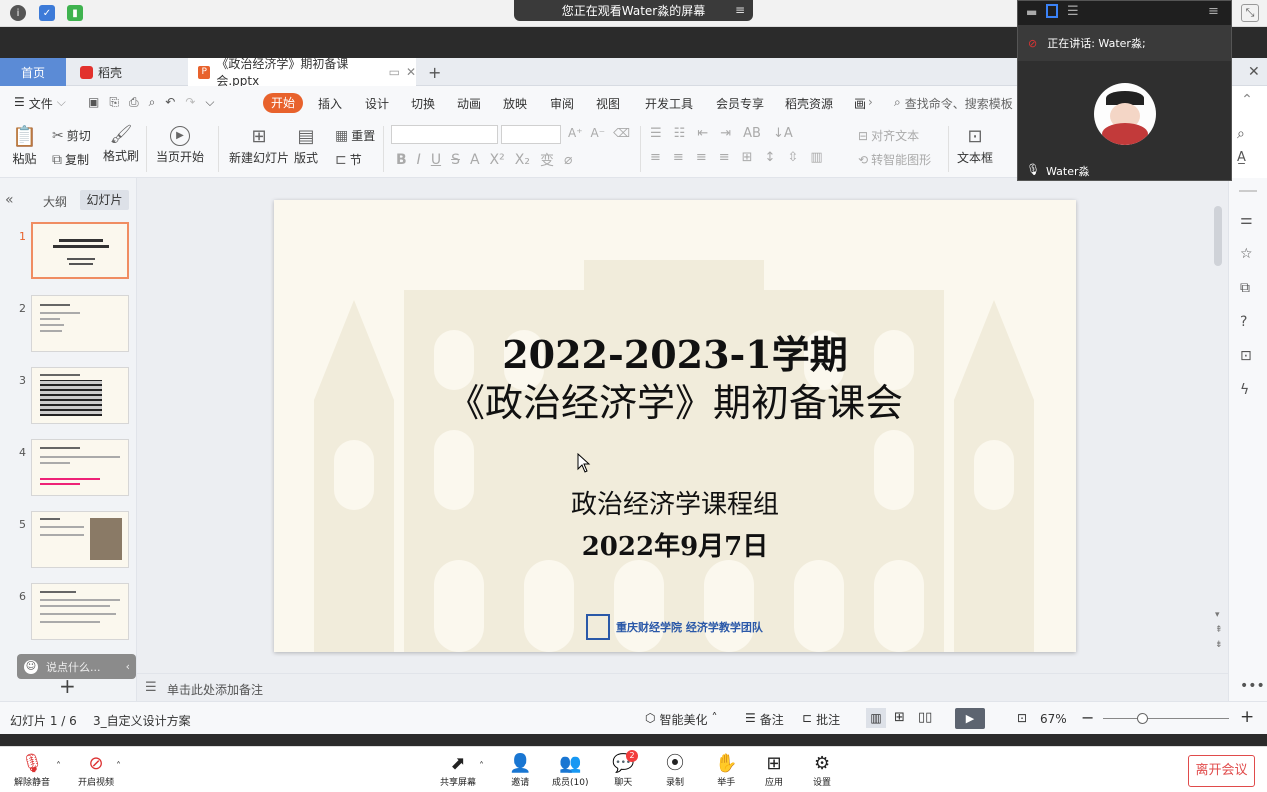  Describe the element at coordinates (725, 133) in the screenshot. I see `indent-icon: ⇥` at that location.